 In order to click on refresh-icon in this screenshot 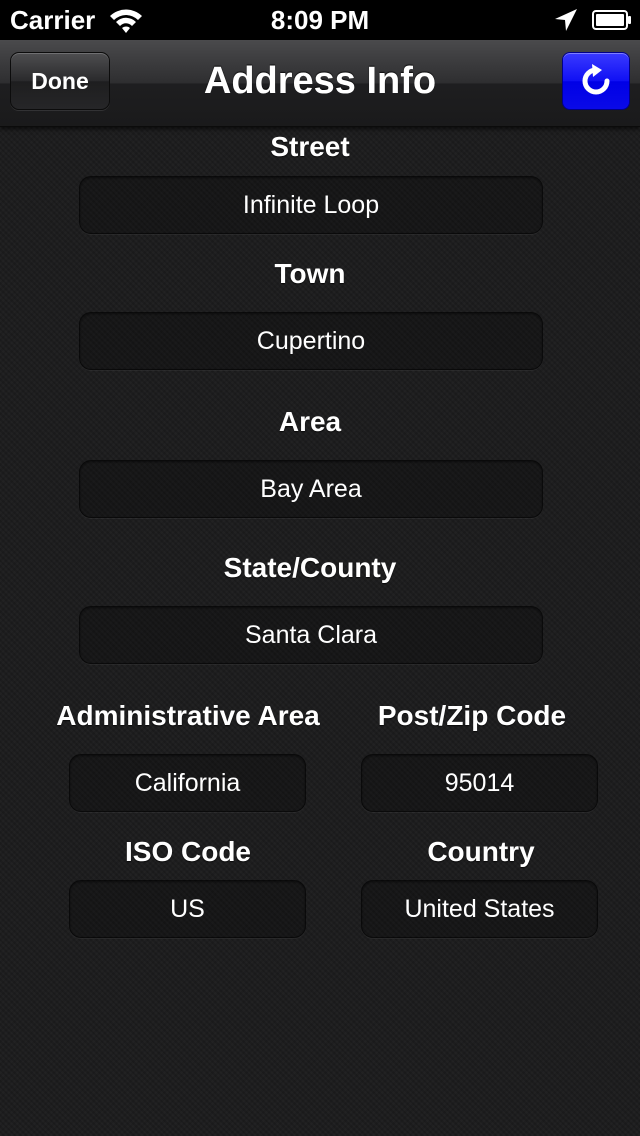, I will do `click(596, 79)`.